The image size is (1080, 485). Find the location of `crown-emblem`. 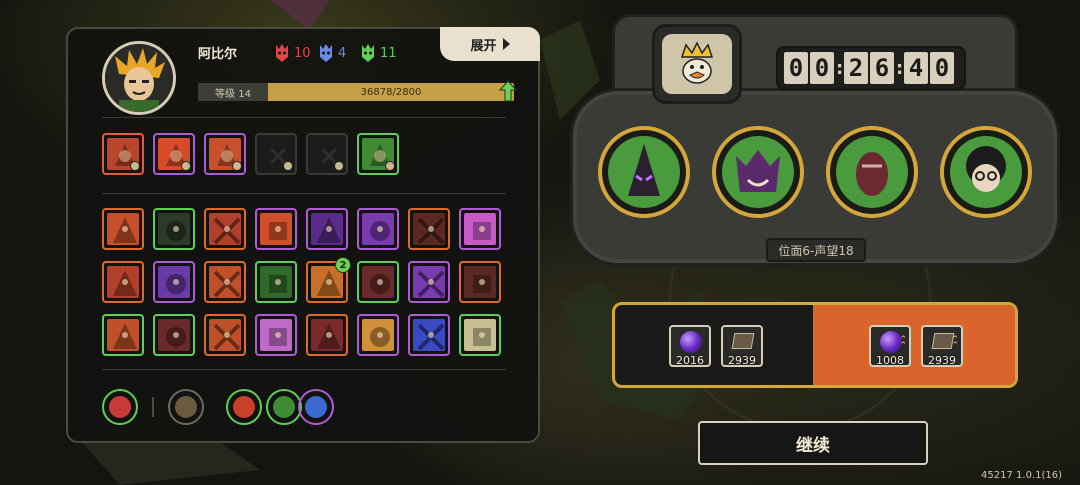

crown-emblem is located at coordinates (697, 64).